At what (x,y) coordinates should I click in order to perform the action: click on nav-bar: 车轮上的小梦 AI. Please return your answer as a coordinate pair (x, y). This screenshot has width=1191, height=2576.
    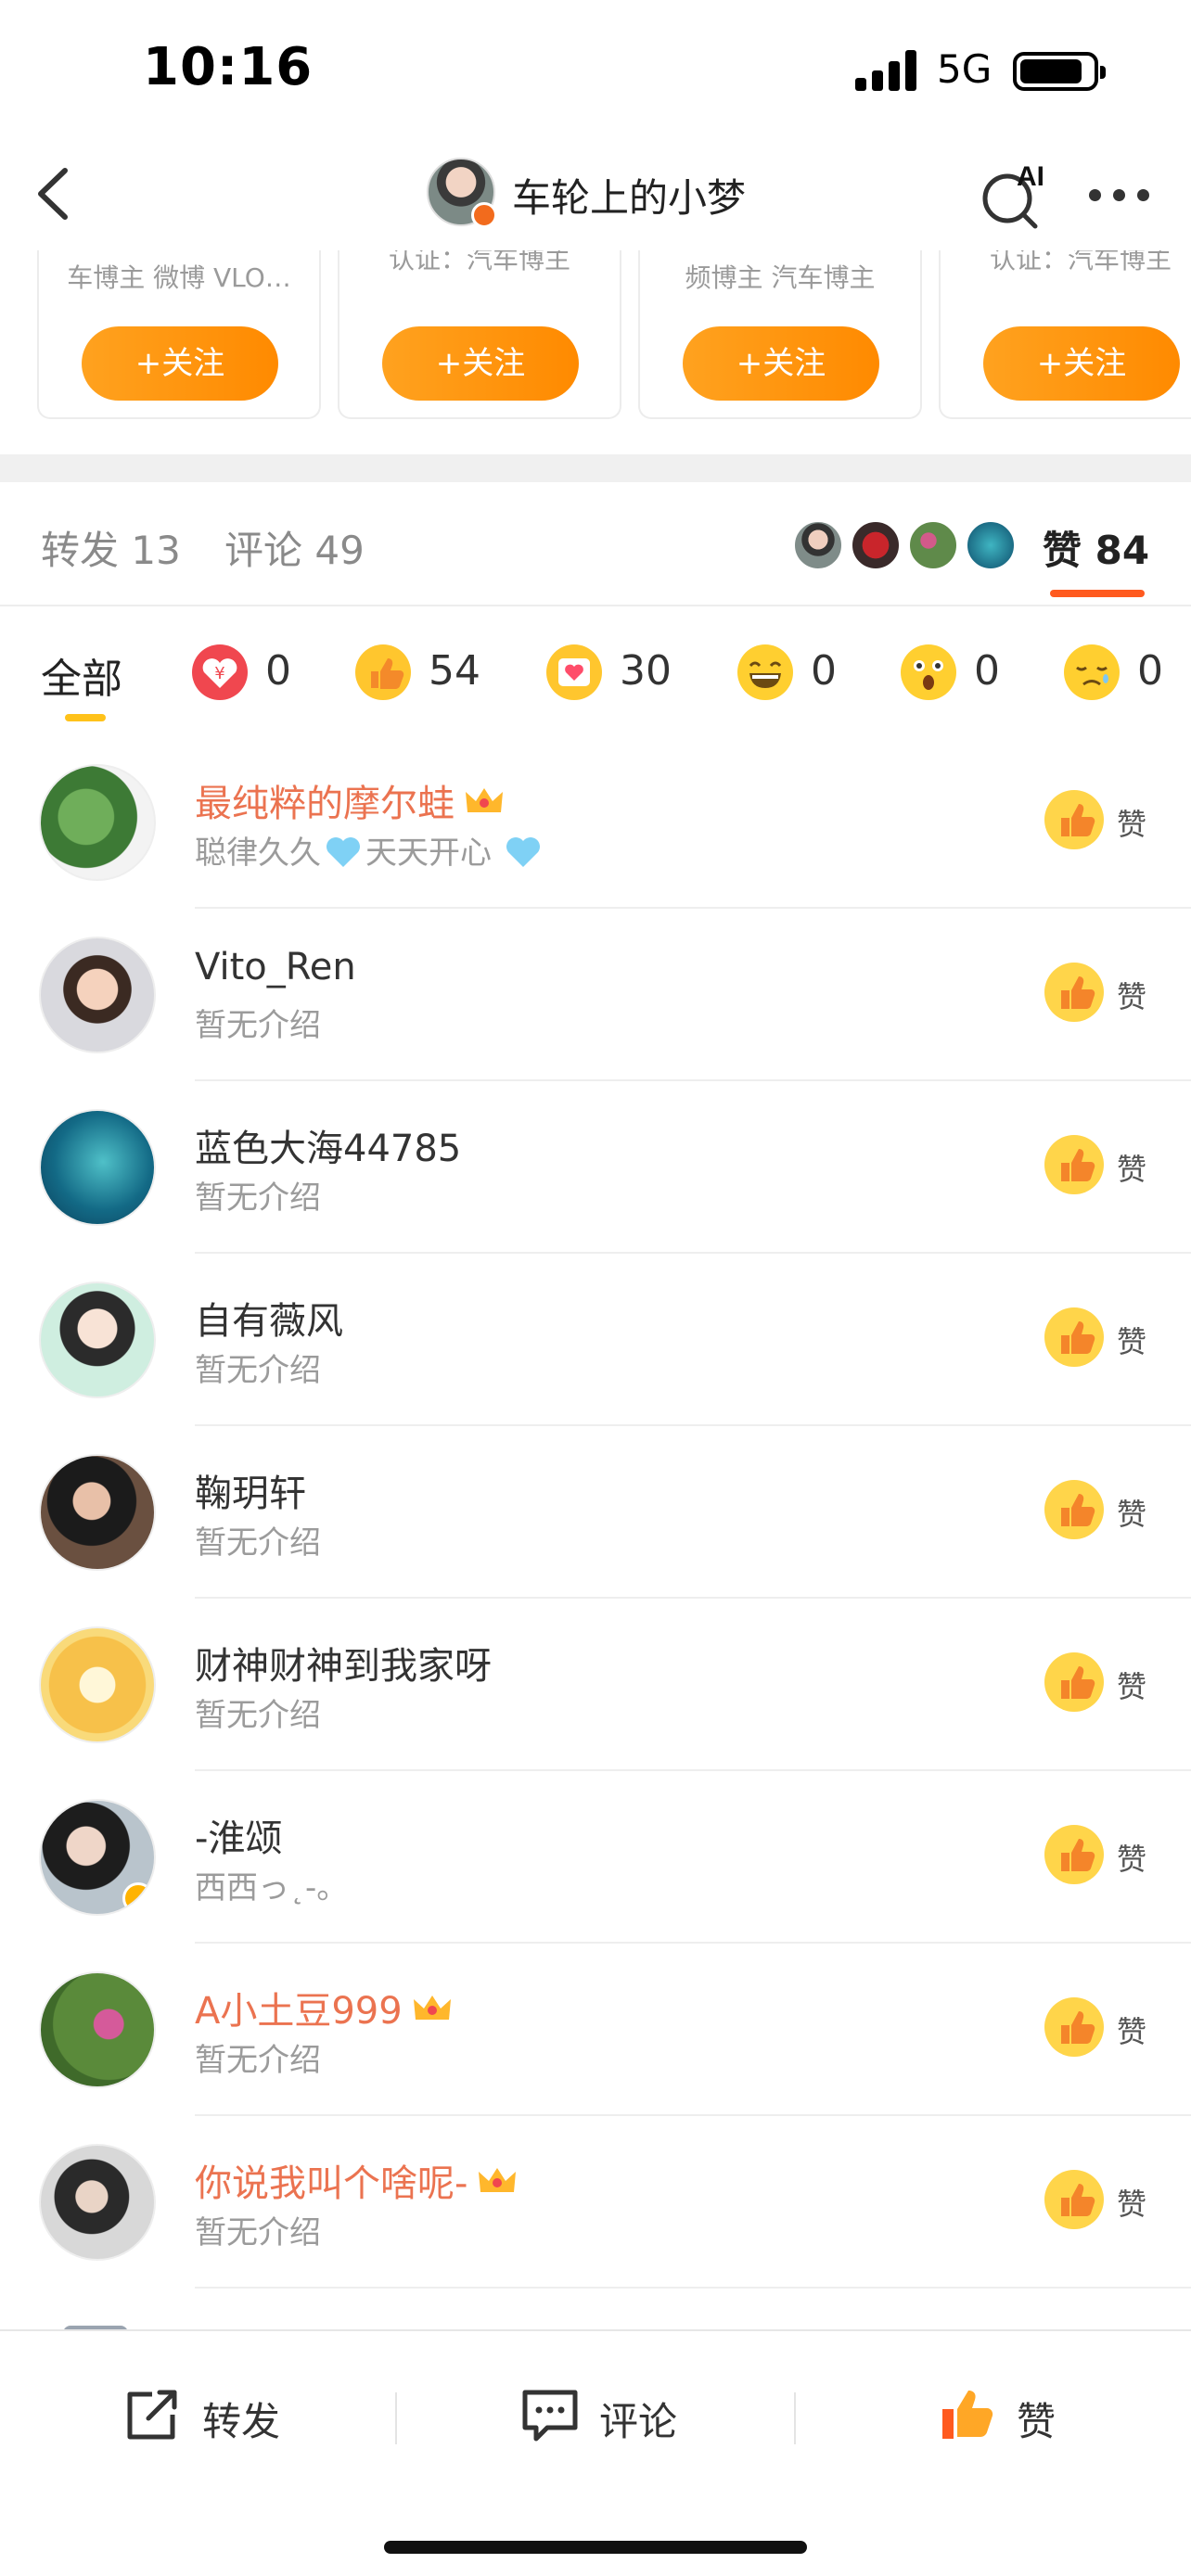
    Looking at the image, I should click on (595, 194).